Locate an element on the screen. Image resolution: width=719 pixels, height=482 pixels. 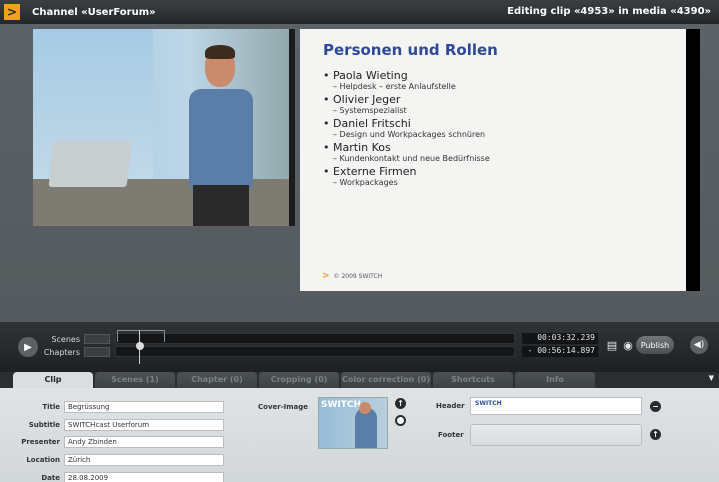
presenter-hair is located at coordinates (220, 52).